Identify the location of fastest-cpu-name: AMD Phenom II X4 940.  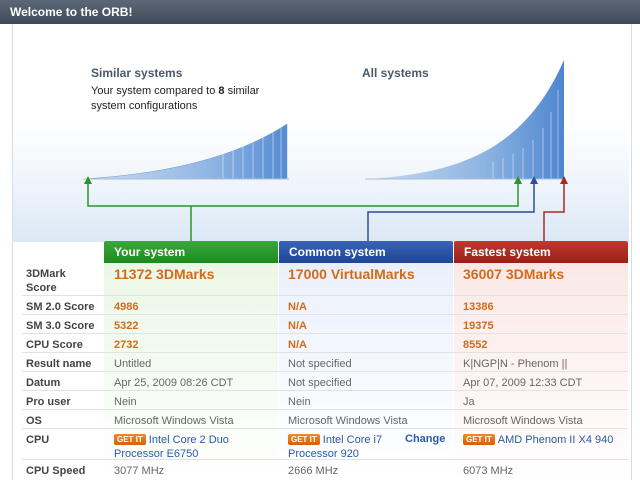
(556, 440).